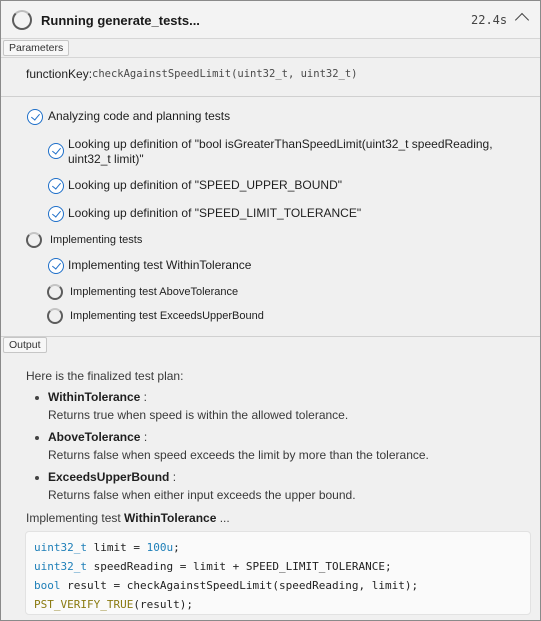 This screenshot has width=541, height=621. Describe the element at coordinates (94, 437) in the screenshot. I see `test-name: AboveTolerance` at that location.